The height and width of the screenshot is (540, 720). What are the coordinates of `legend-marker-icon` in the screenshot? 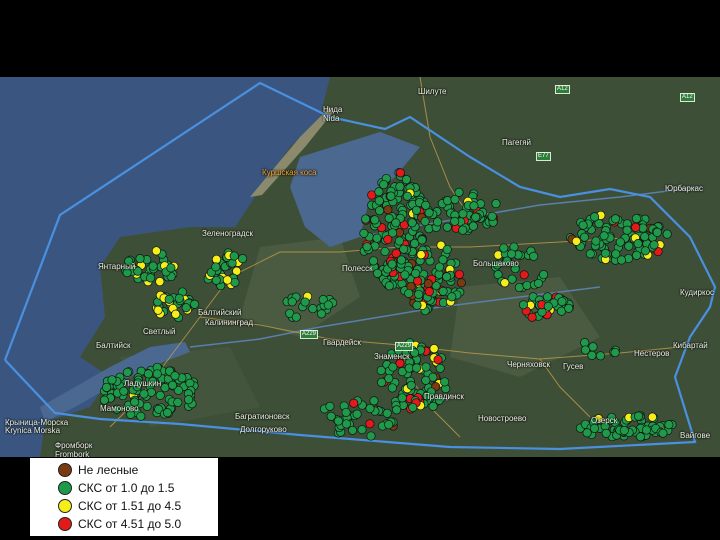 It's located at (65, 470).